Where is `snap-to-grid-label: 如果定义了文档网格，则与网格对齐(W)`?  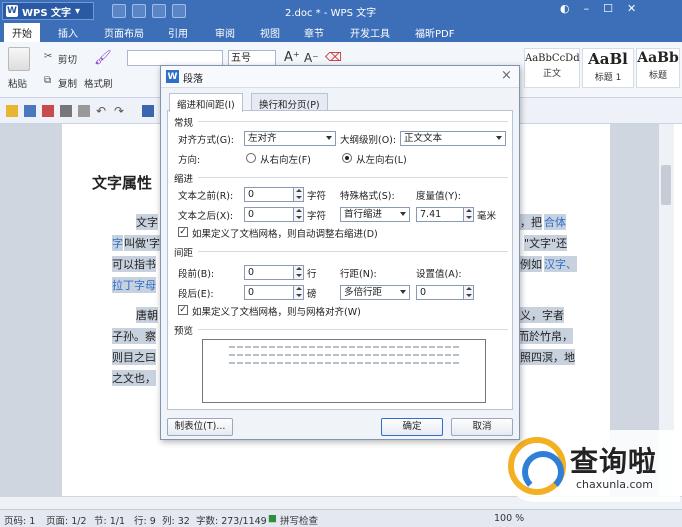
snap-to-grid-label: 如果定义了文档网格，则与网格对齐(W) is located at coordinates (276, 311).